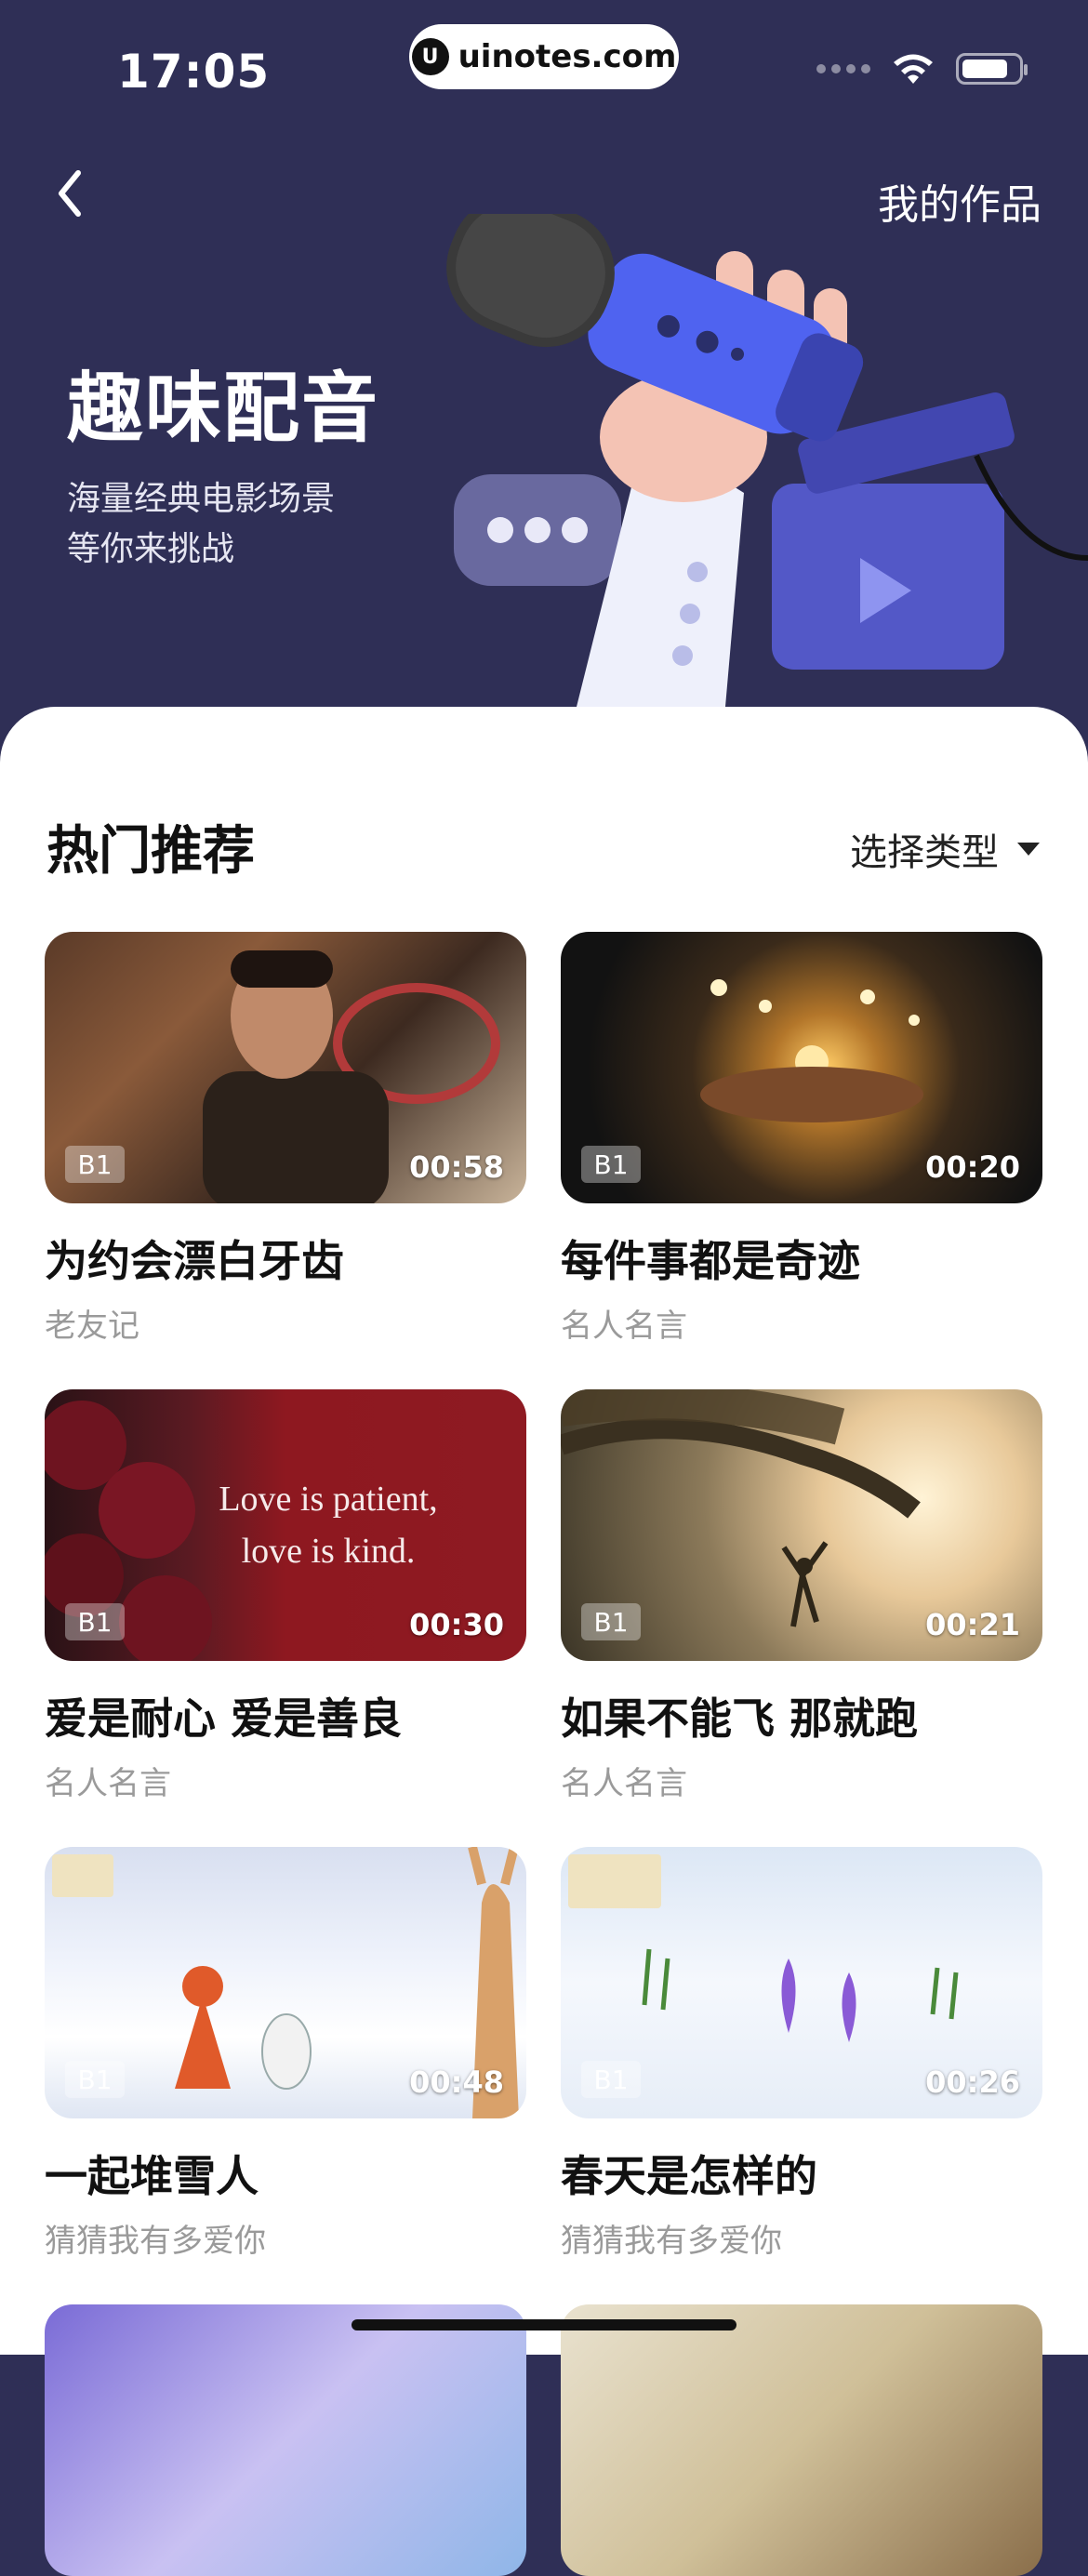  I want to click on video-title: 春天是怎样的, so click(689, 2176).